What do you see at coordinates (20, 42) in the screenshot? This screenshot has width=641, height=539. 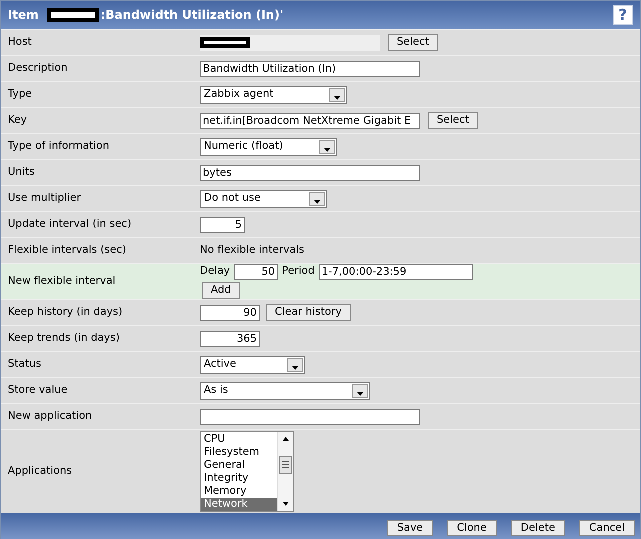 I see `field-label: Host` at bounding box center [20, 42].